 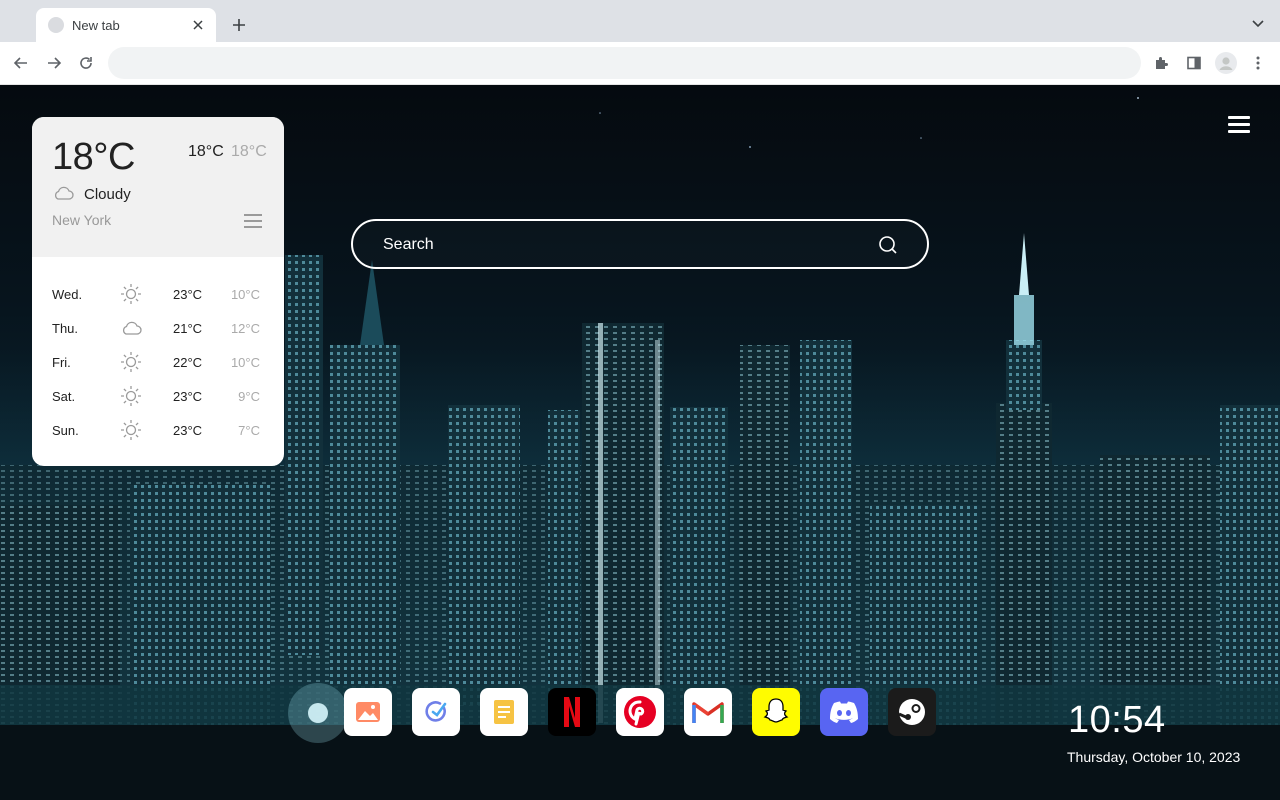 What do you see at coordinates (96, 25) in the screenshot?
I see `tab-title: New tab` at bounding box center [96, 25].